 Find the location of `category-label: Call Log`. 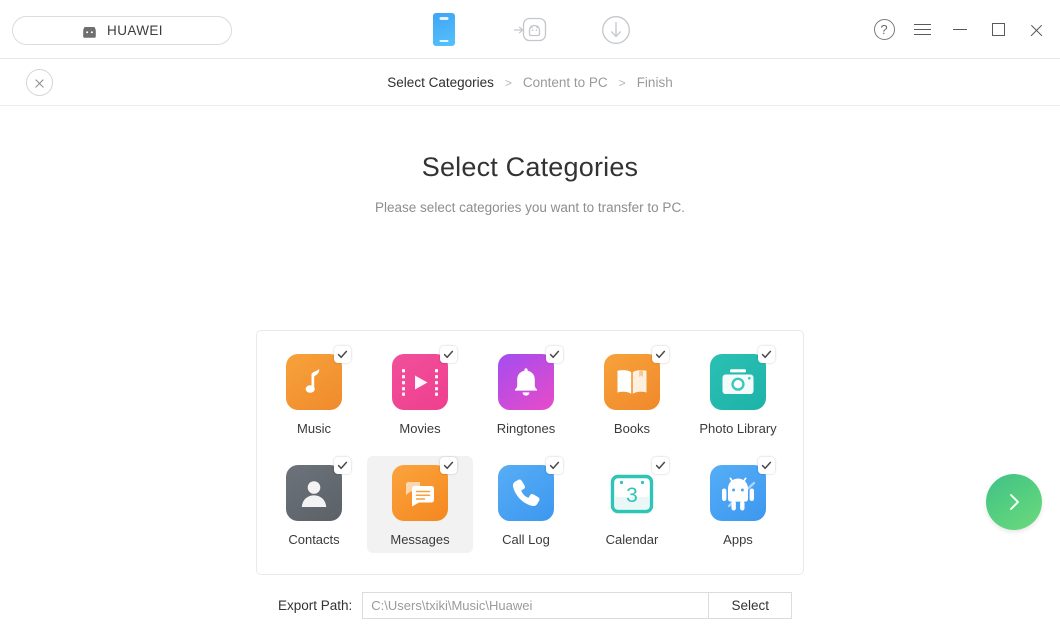

category-label: Call Log is located at coordinates (526, 539).